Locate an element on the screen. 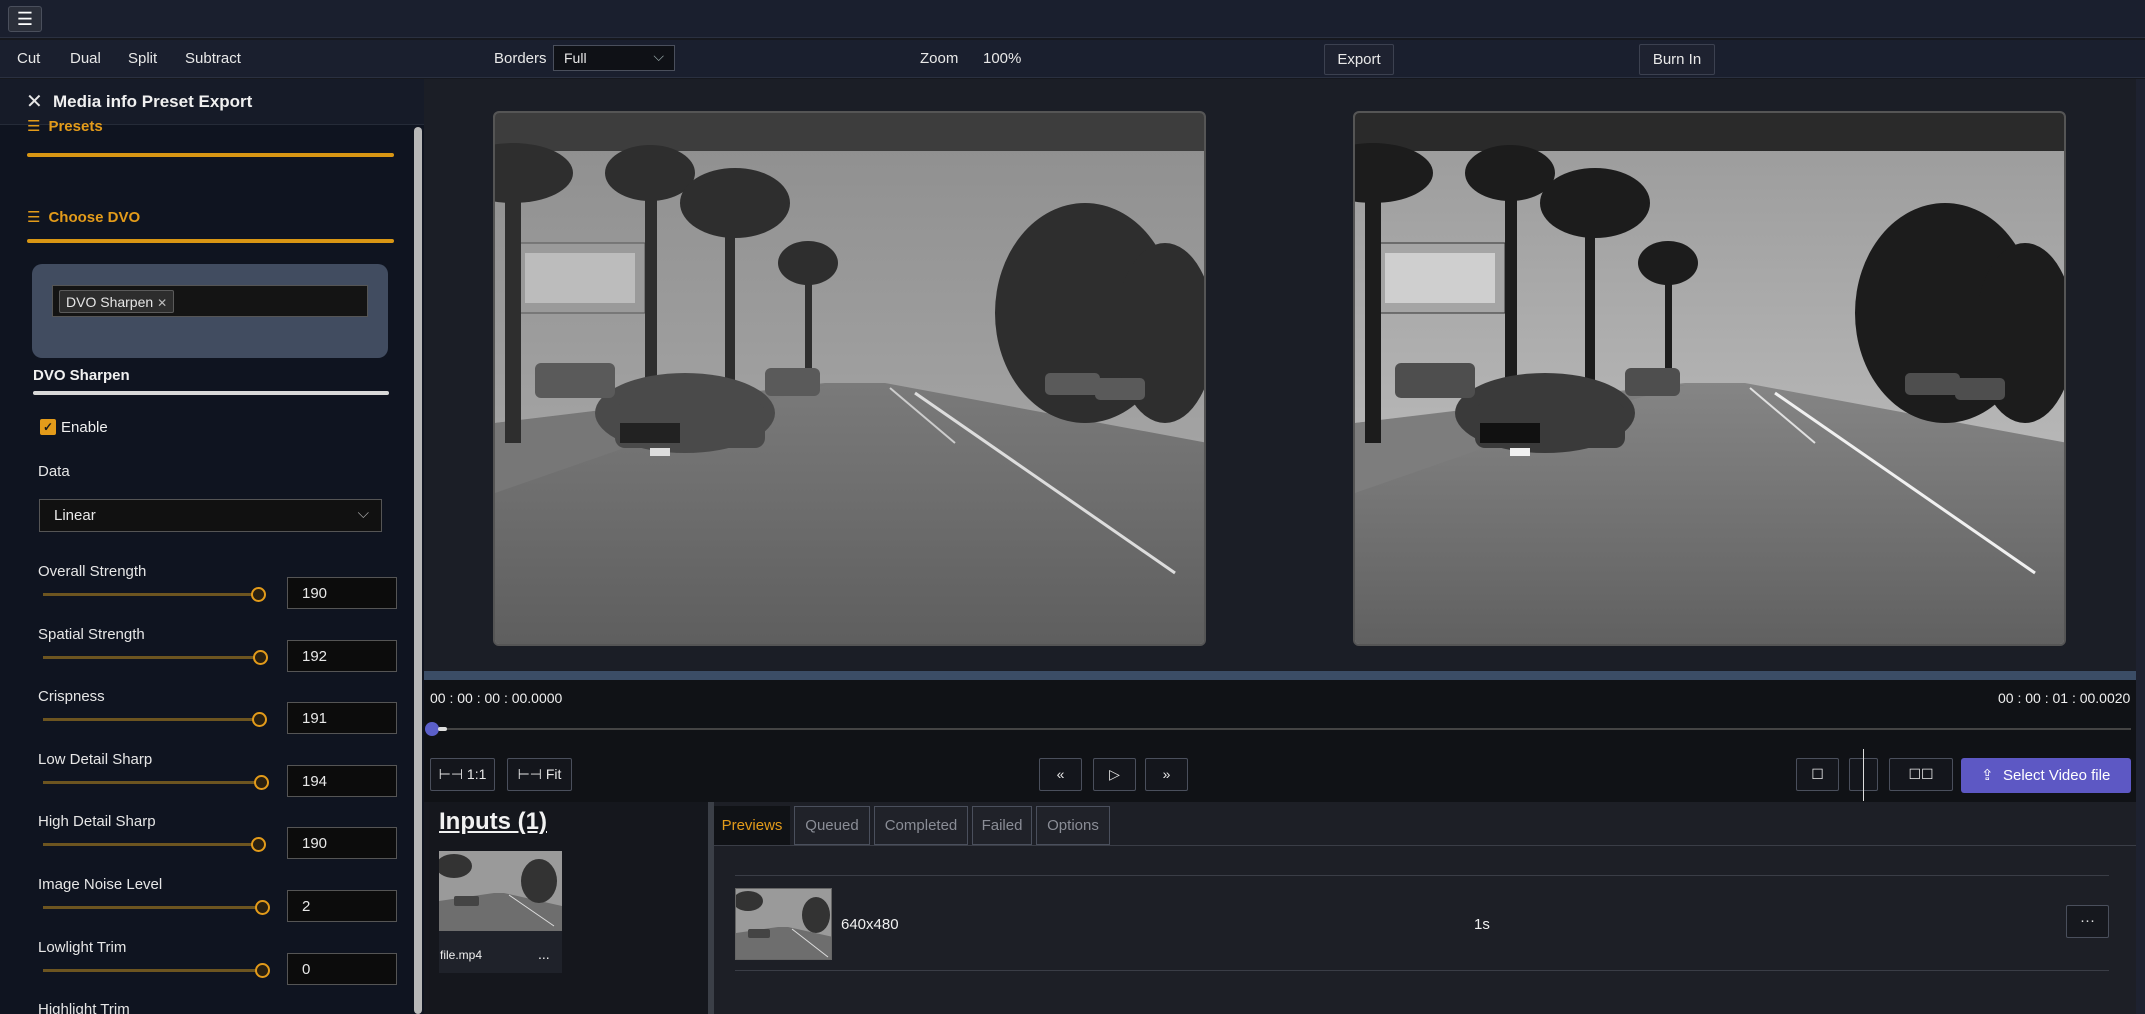 The height and width of the screenshot is (1014, 2145). choose-dvo-divider is located at coordinates (210, 241).